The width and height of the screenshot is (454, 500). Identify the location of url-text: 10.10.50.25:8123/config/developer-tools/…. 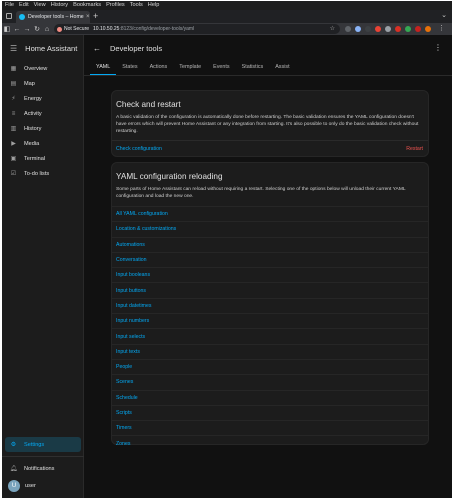
(143, 29).